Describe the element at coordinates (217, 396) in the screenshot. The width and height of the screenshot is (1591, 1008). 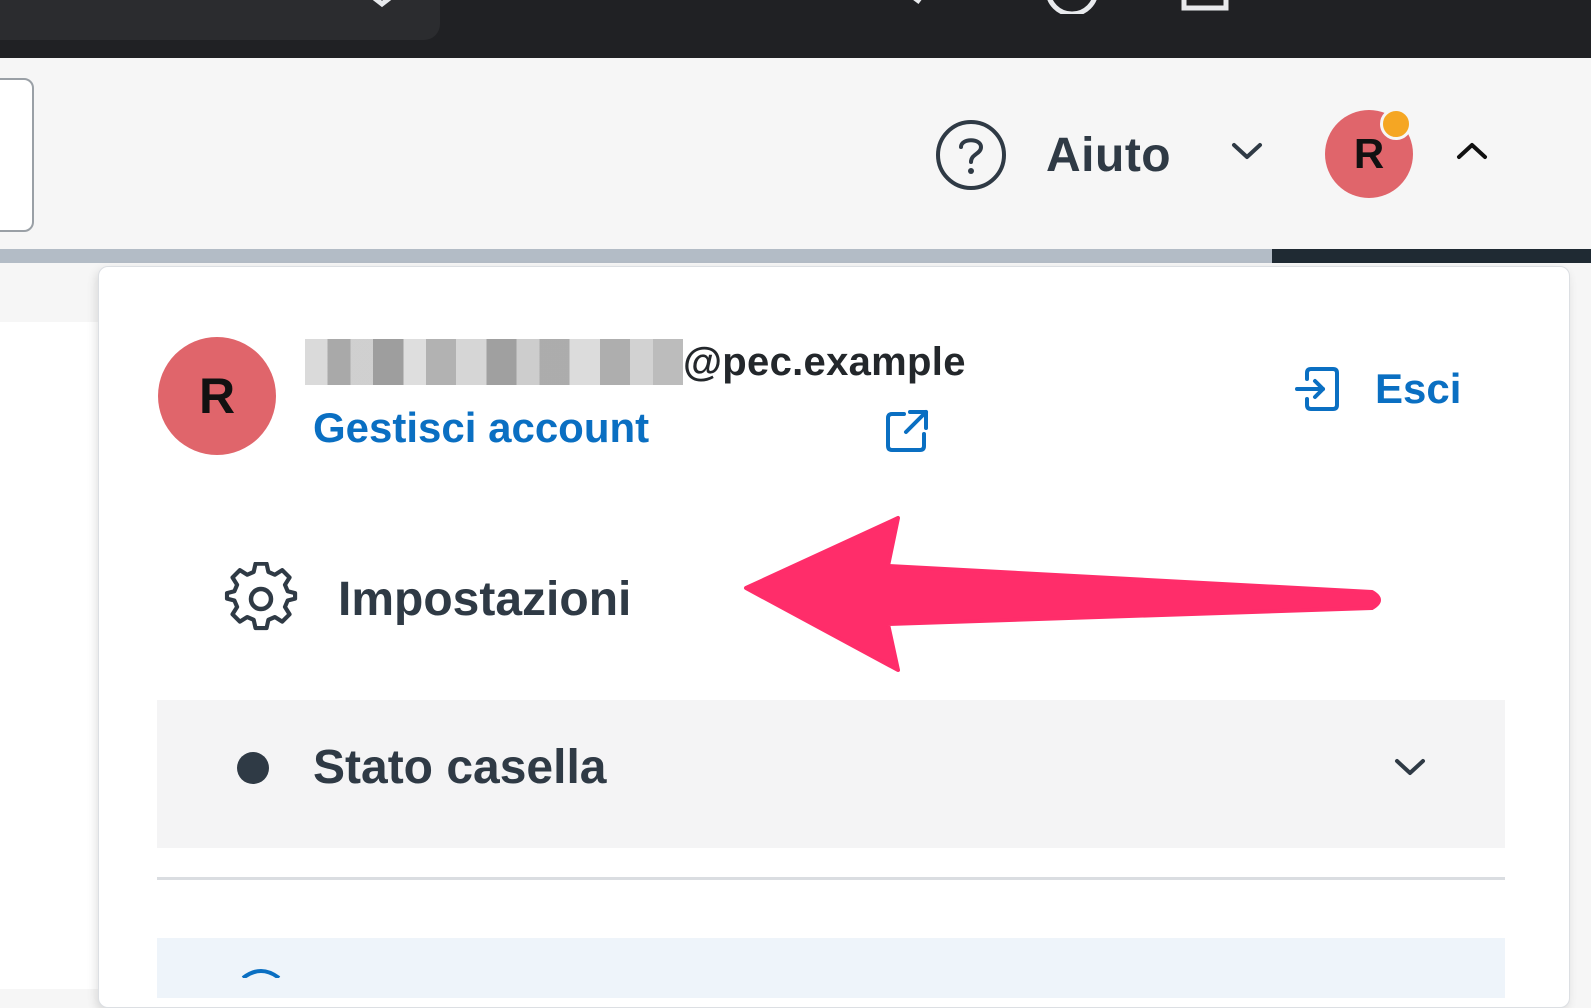
I see `account-avatar: R` at that location.